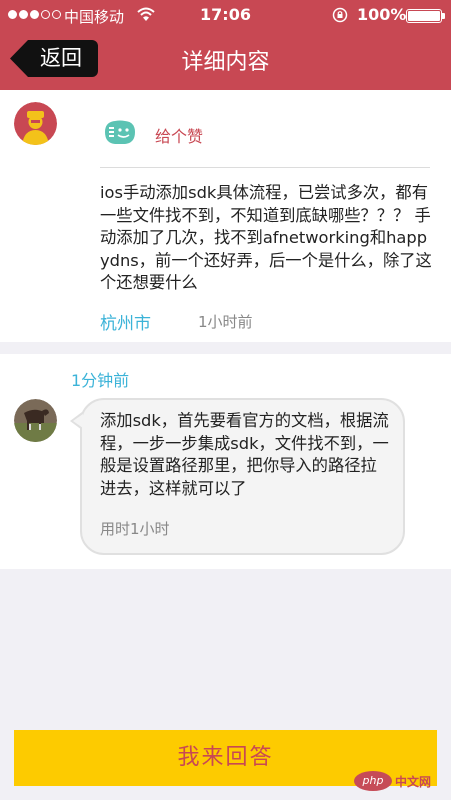  Describe the element at coordinates (373, 781) in the screenshot. I see `watermark-logo: php` at that location.